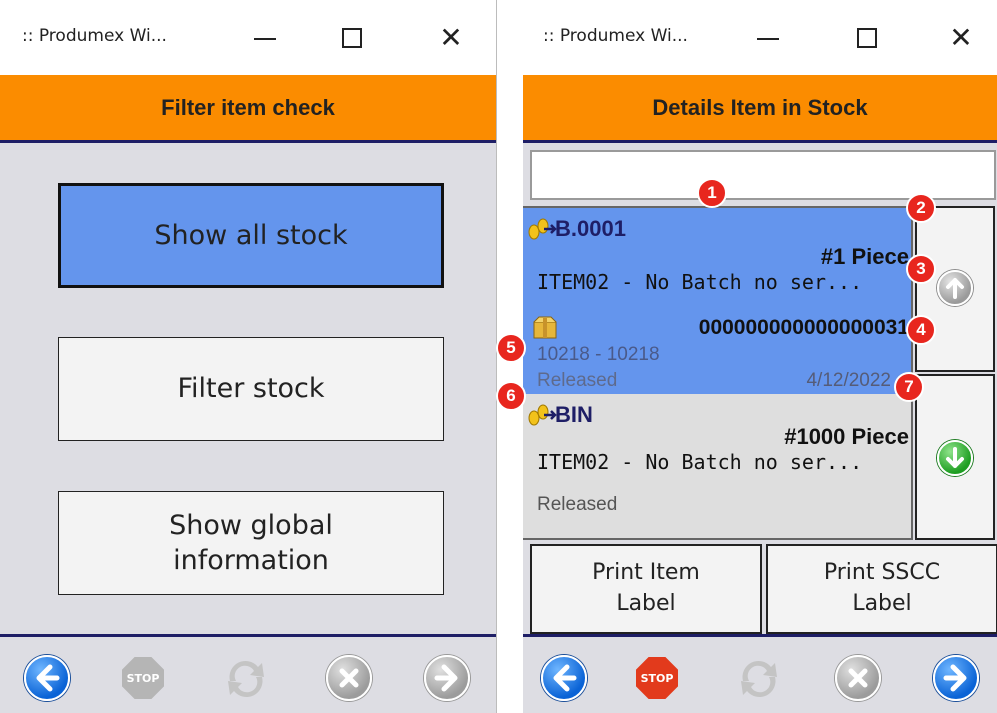  Describe the element at coordinates (921, 208) in the screenshot. I see `callout-badge-2: 2` at that location.